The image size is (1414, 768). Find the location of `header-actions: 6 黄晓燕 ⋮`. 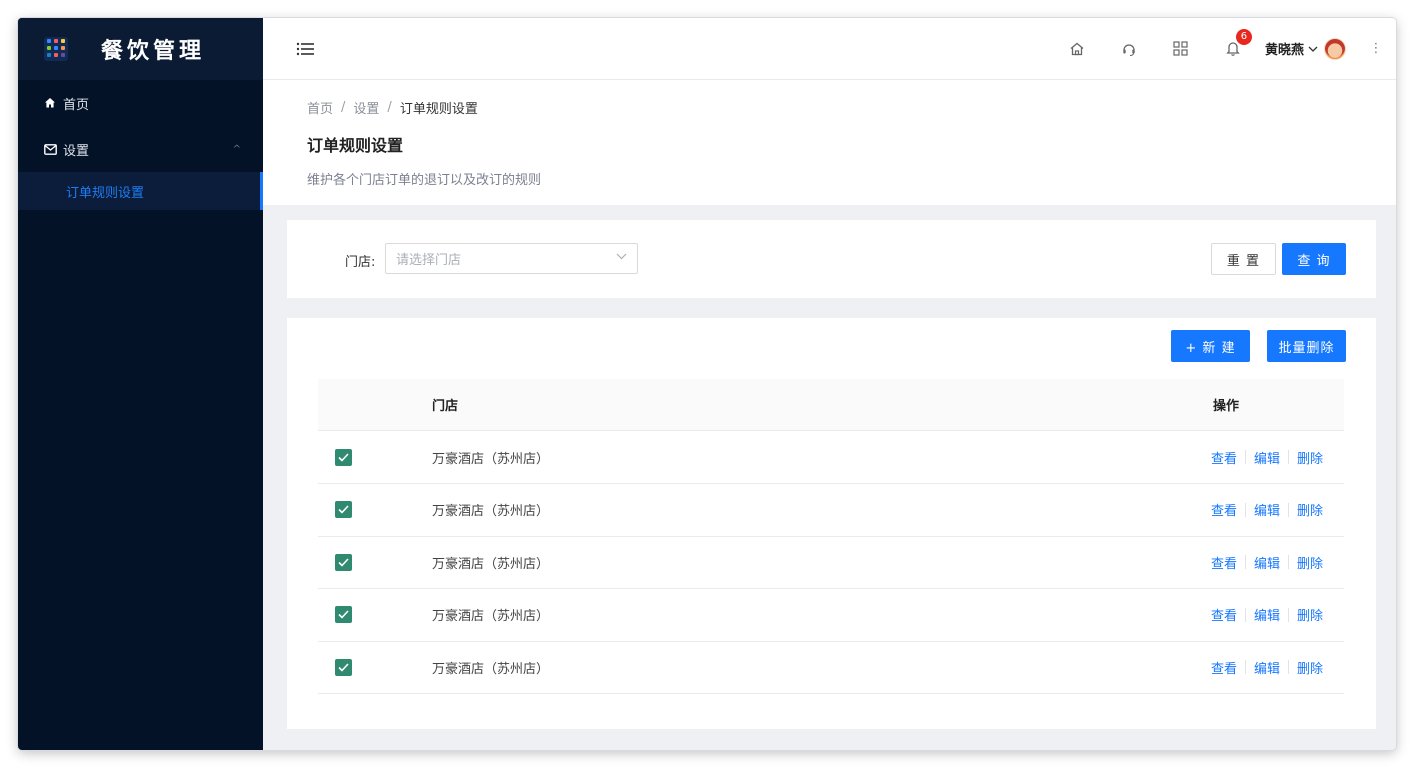

header-actions: 6 黄晓燕 ⋮ is located at coordinates (1223, 49).